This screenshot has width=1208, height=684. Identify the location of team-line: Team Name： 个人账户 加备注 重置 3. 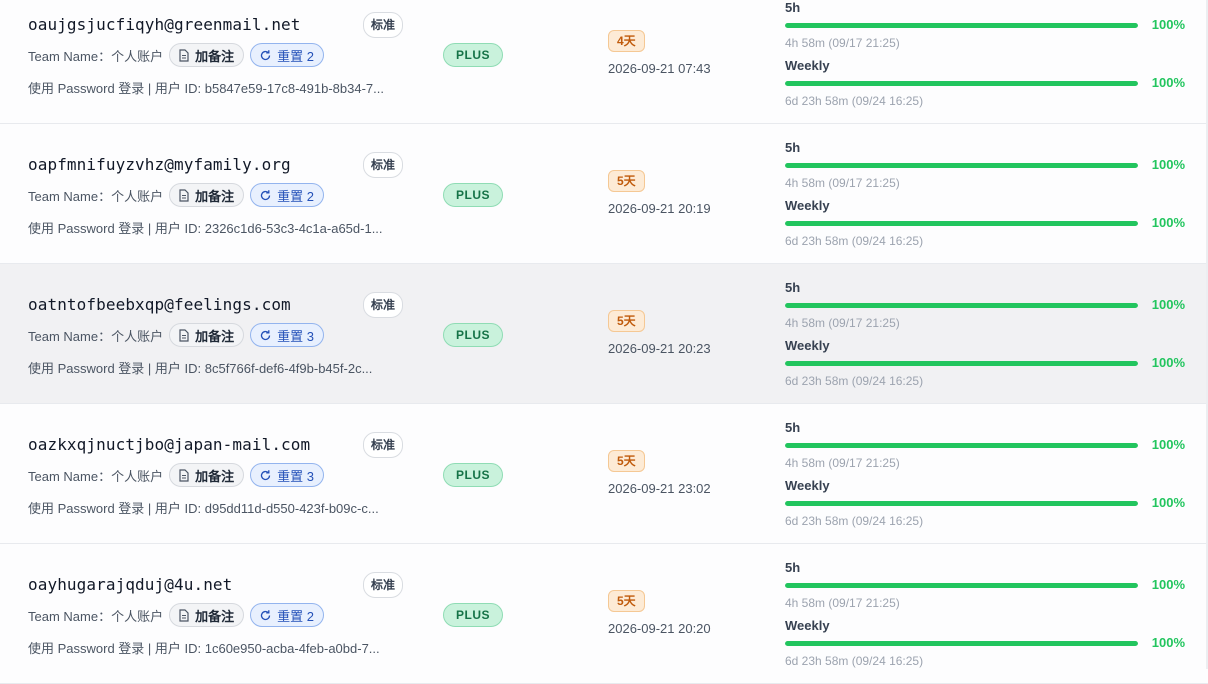
(179, 335).